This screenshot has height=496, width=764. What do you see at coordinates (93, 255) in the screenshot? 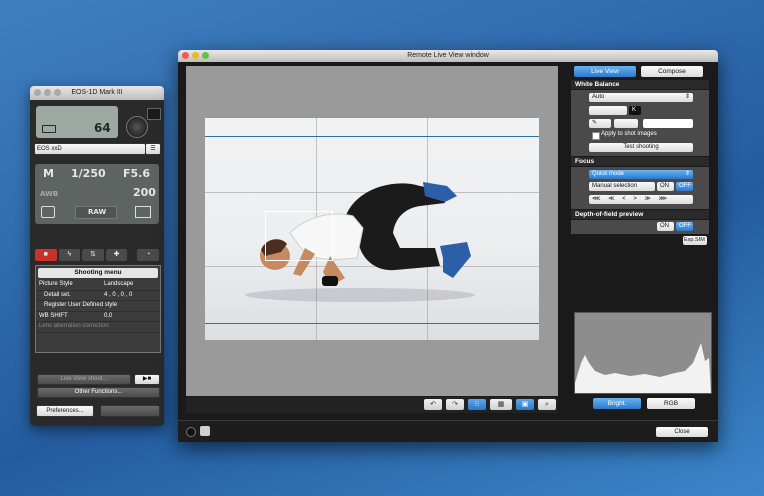
I see `tab-custom-functions-icon: ⇅` at bounding box center [93, 255].